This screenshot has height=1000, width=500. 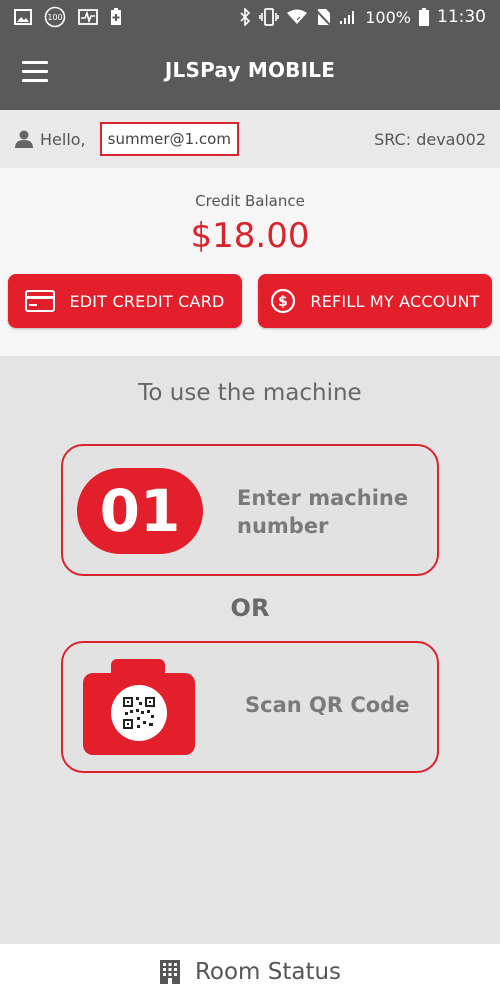 I want to click on status-bar: 100 100% 11:30, so click(x=250, y=17).